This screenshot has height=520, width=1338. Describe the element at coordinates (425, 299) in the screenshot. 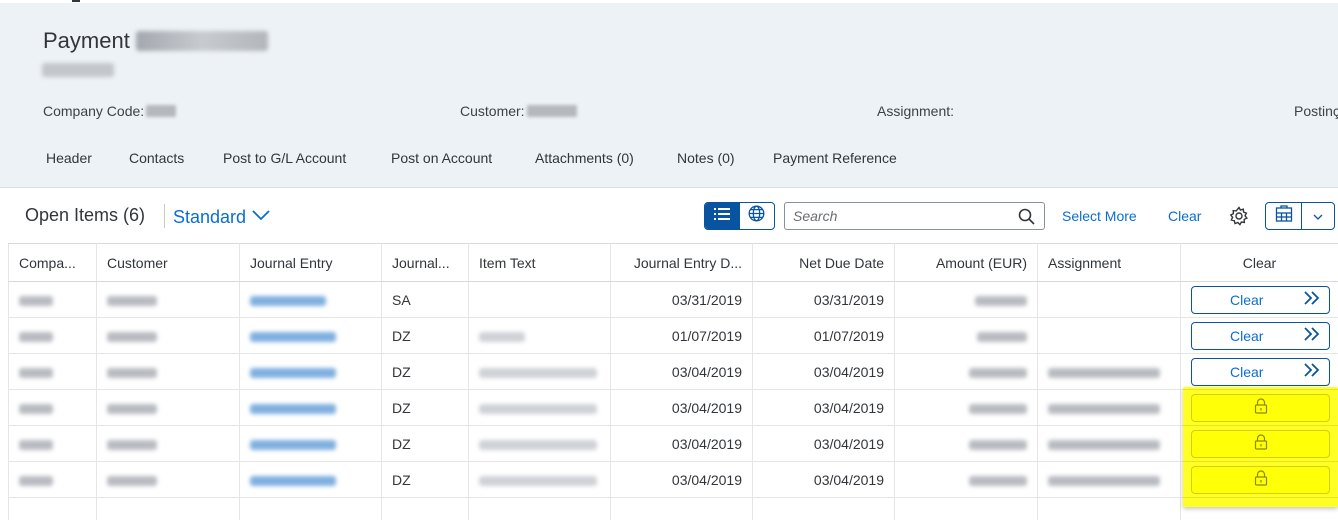

I see `cell-journal-type: SA` at that location.